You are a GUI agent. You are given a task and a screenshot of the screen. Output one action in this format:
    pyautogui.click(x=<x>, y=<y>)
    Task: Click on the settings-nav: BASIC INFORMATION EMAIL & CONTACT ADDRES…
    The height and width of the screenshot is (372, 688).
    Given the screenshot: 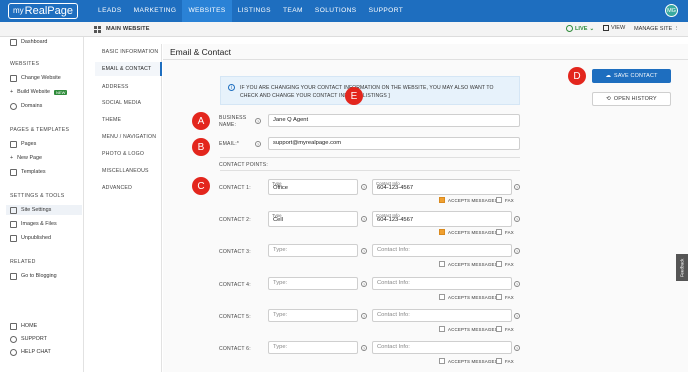 What is the action you would take?
    pyautogui.click(x=128, y=208)
    